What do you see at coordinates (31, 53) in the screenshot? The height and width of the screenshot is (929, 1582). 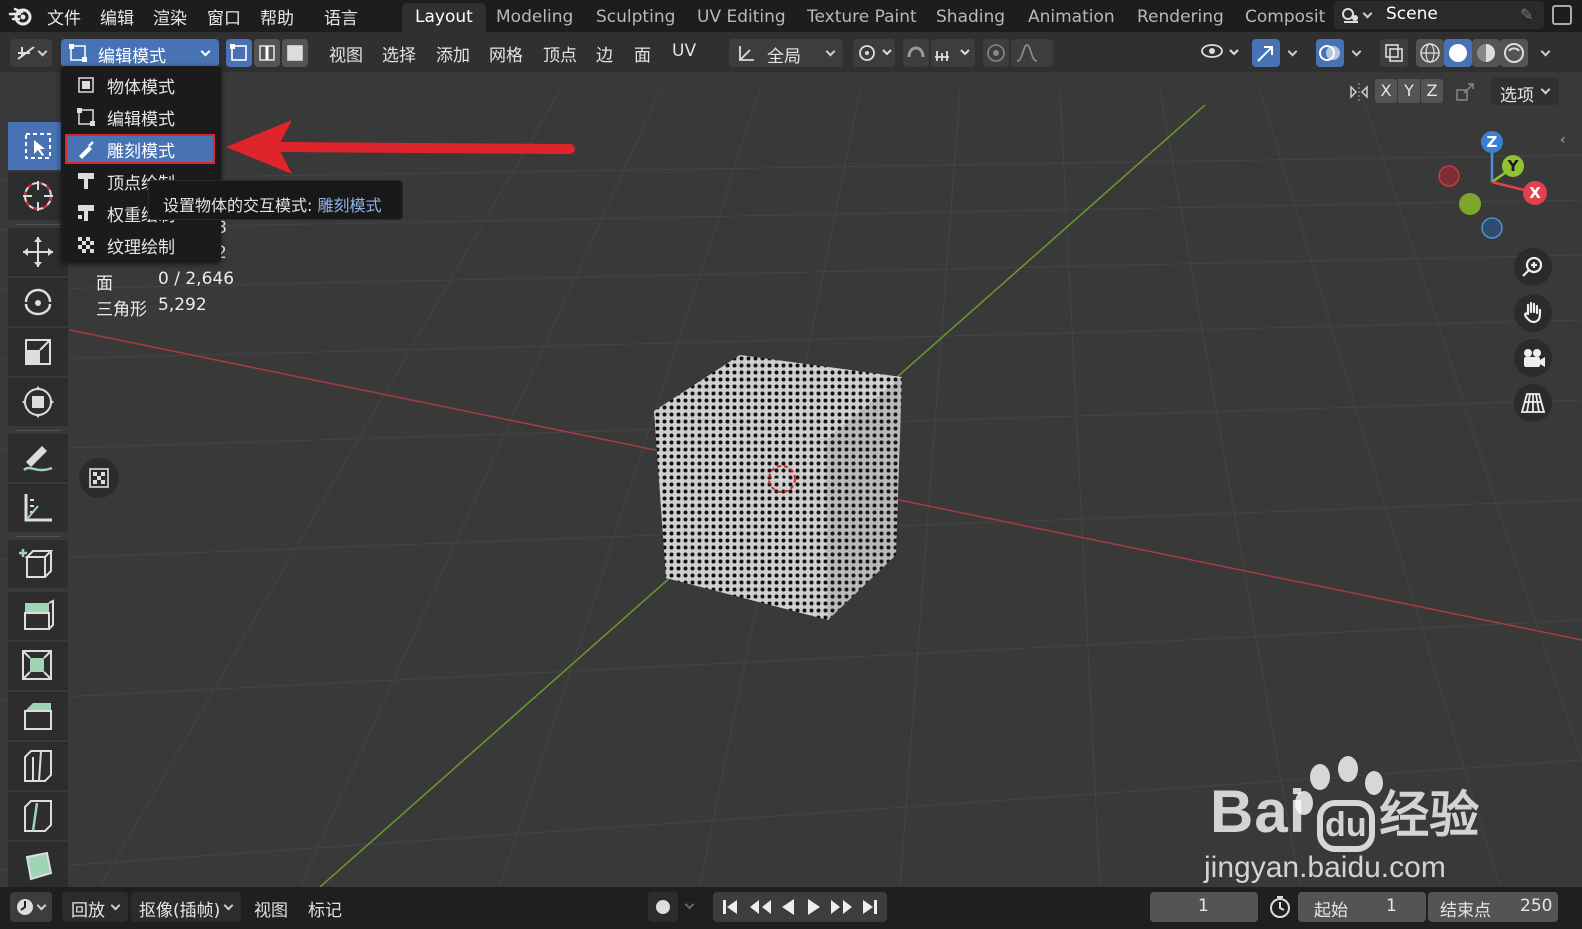 I see `editor-type-button` at bounding box center [31, 53].